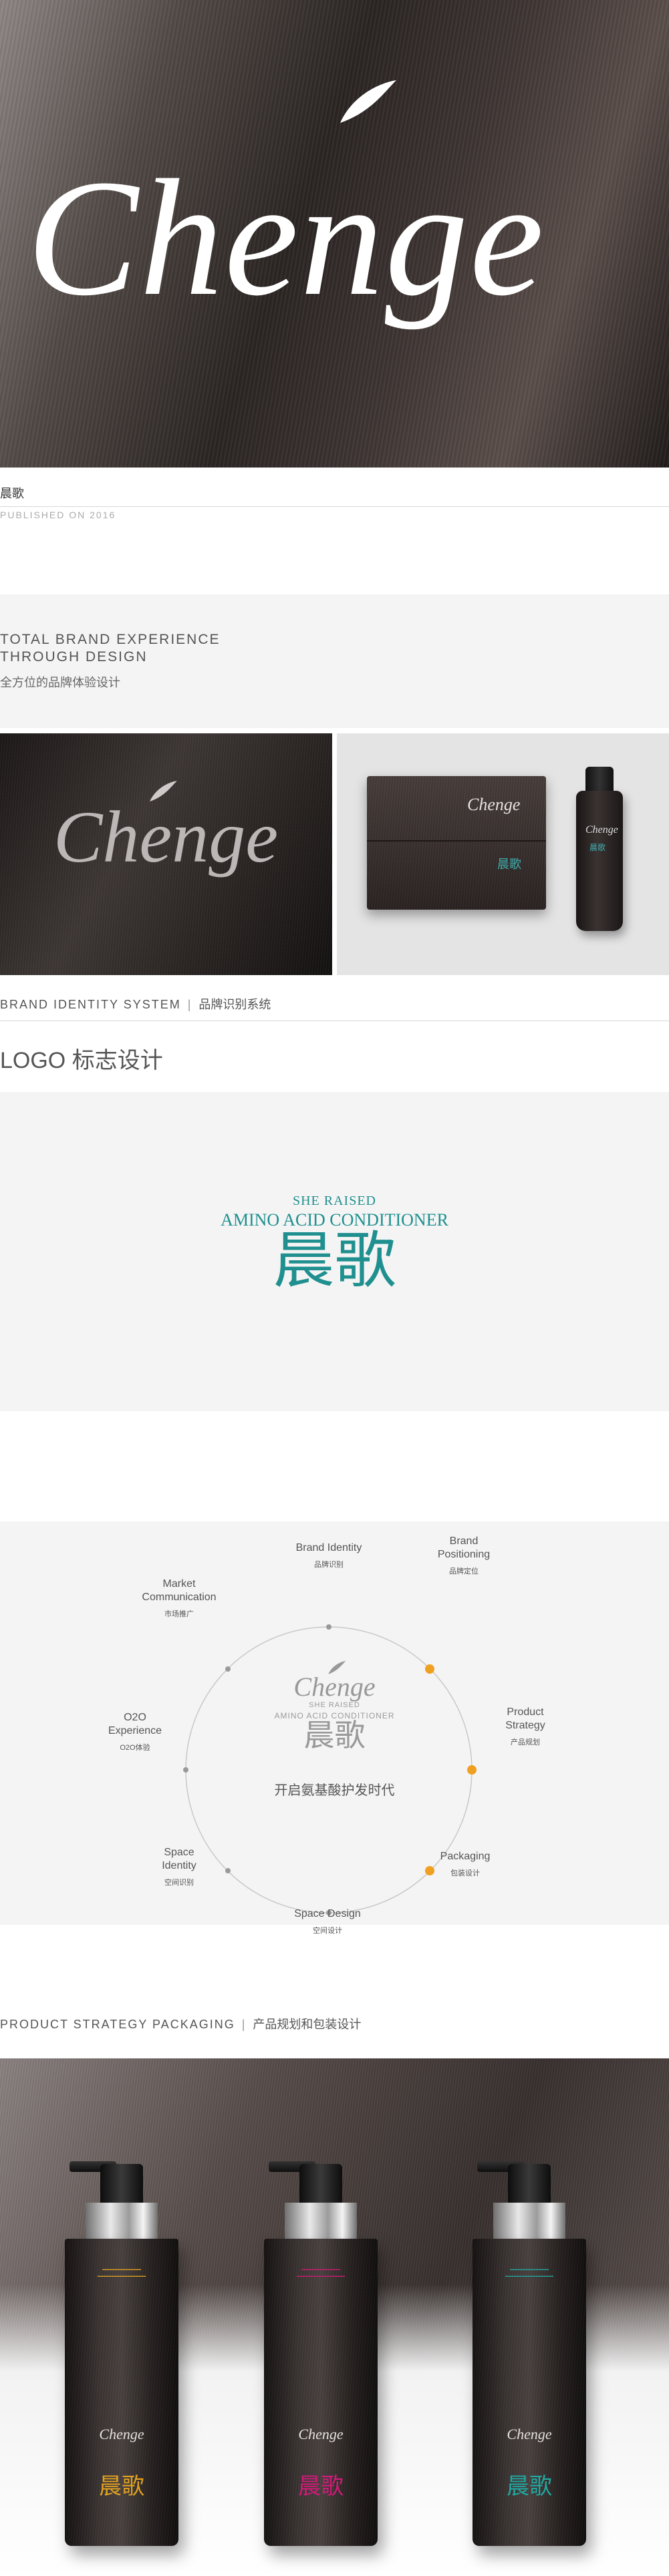 Image resolution: width=669 pixels, height=2576 pixels. What do you see at coordinates (179, 1883) in the screenshot?
I see `node-label-cn: 空间识别` at bounding box center [179, 1883].